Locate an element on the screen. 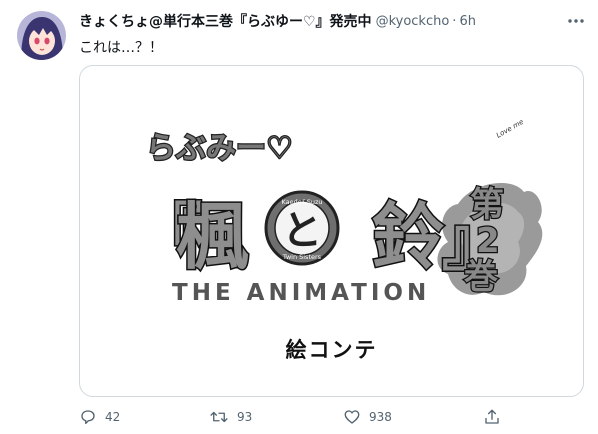 This screenshot has width=598, height=434. title-char-to: と is located at coordinates (302, 231).